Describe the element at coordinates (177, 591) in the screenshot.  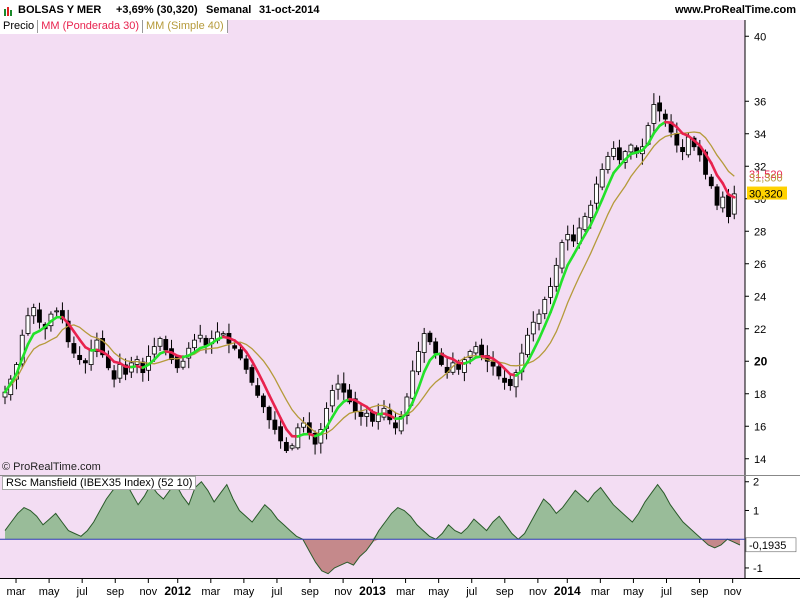
I see `x-tick-label: 2012` at that location.